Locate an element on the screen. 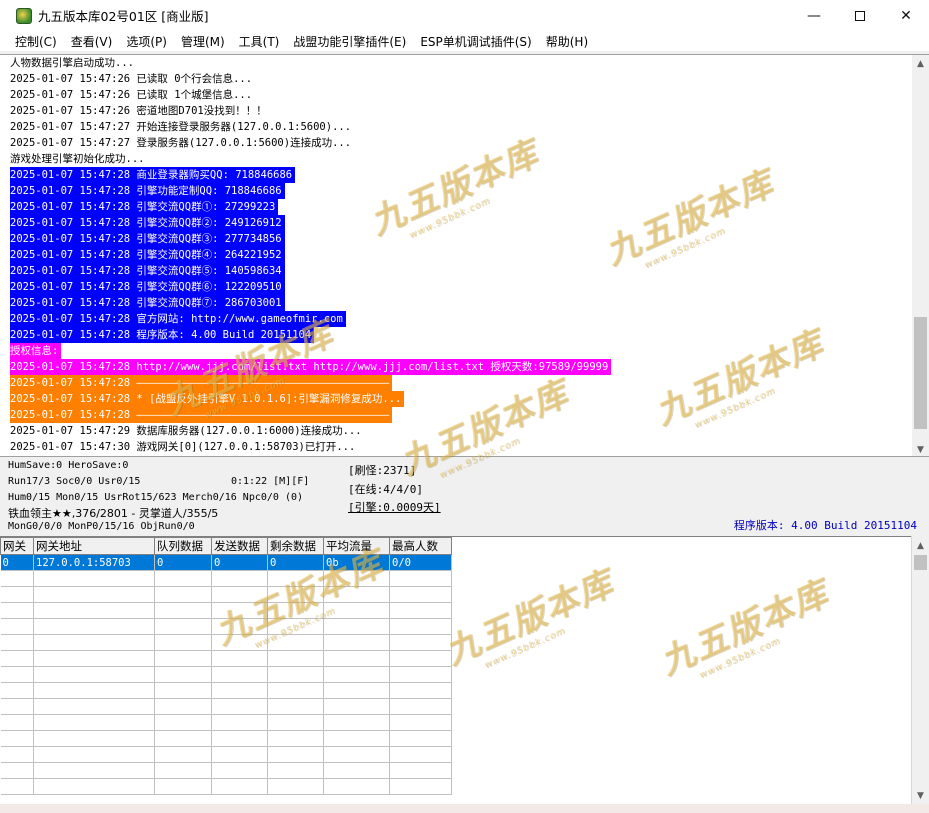 The image size is (929, 813). log-line: 2025-01-07 15:47:28 引擎交流QQ群②: 249126912 is located at coordinates (464, 223).